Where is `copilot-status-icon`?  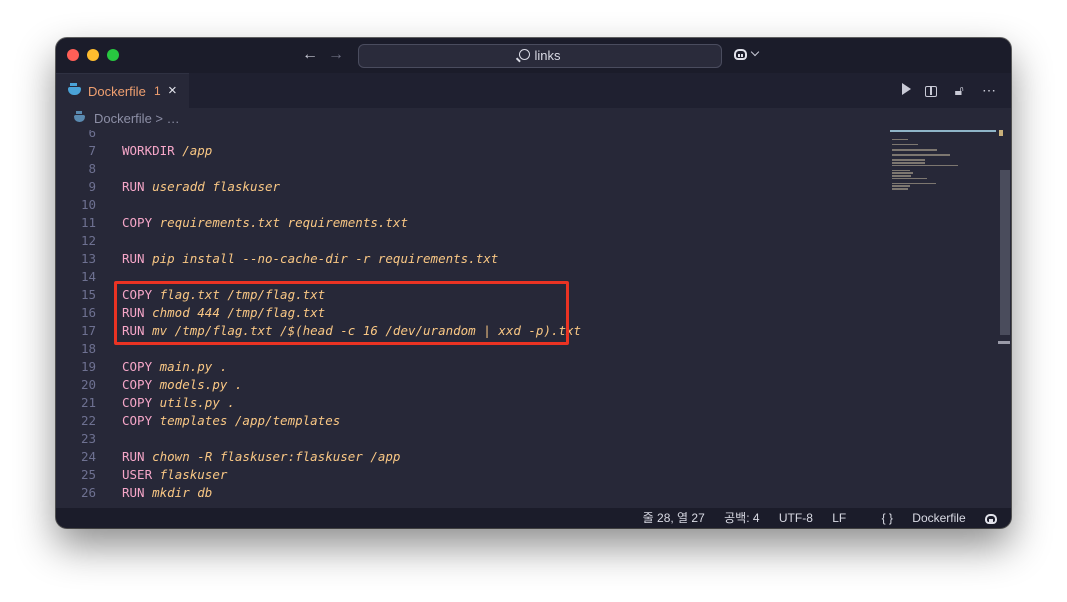
copilot-status-icon is located at coordinates (991, 518).